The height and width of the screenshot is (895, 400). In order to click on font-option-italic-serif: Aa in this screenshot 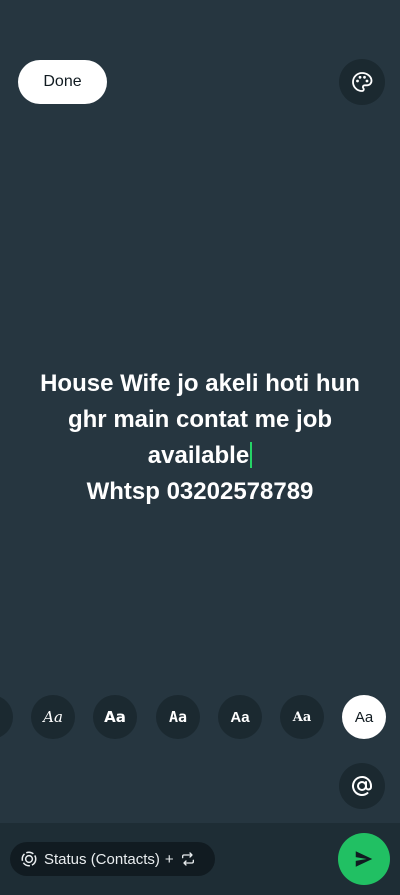, I will do `click(53, 717)`.